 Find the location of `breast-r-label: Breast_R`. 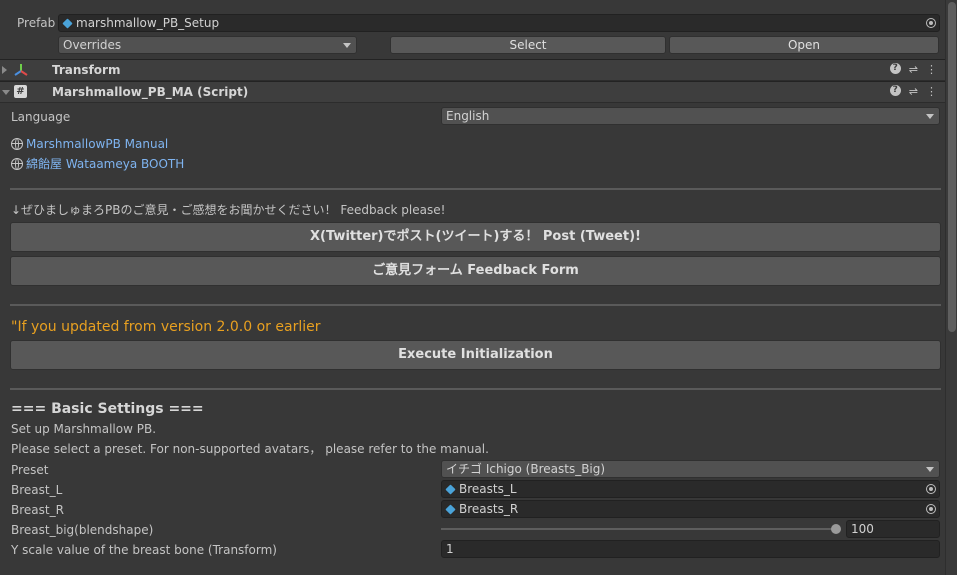

breast-r-label: Breast_R is located at coordinates (37, 510).